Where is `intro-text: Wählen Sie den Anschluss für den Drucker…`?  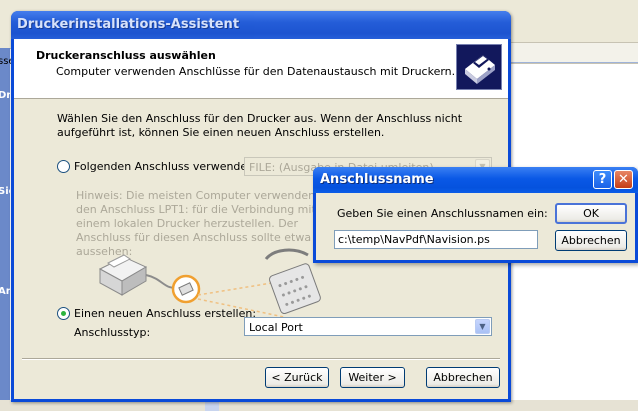 intro-text: Wählen Sie den Anschluss für den Drucker… is located at coordinates (260, 125).